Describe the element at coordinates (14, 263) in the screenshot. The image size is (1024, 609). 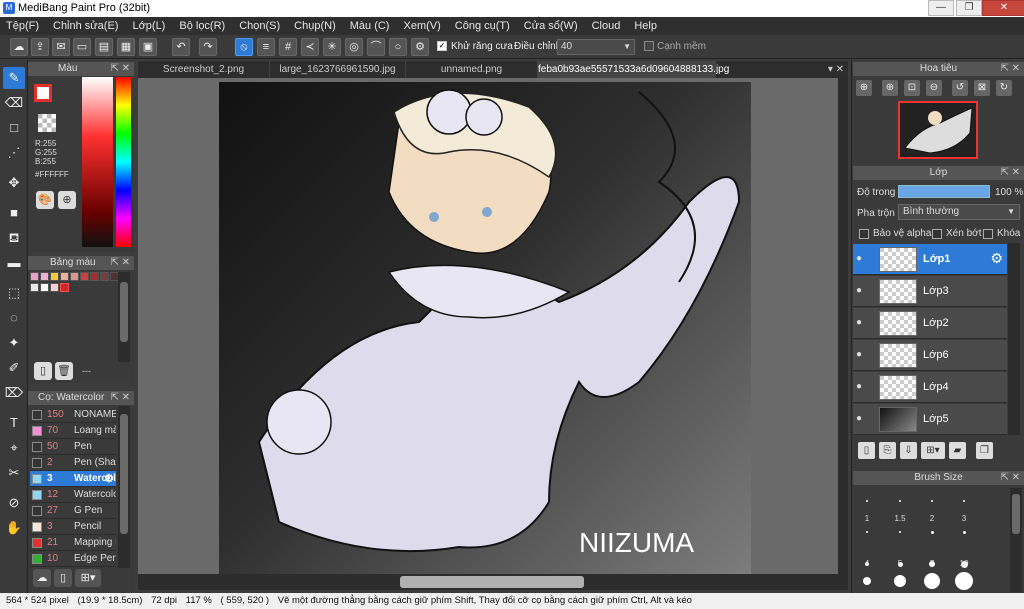
I see `gradient-tool-icon: ▬` at that location.